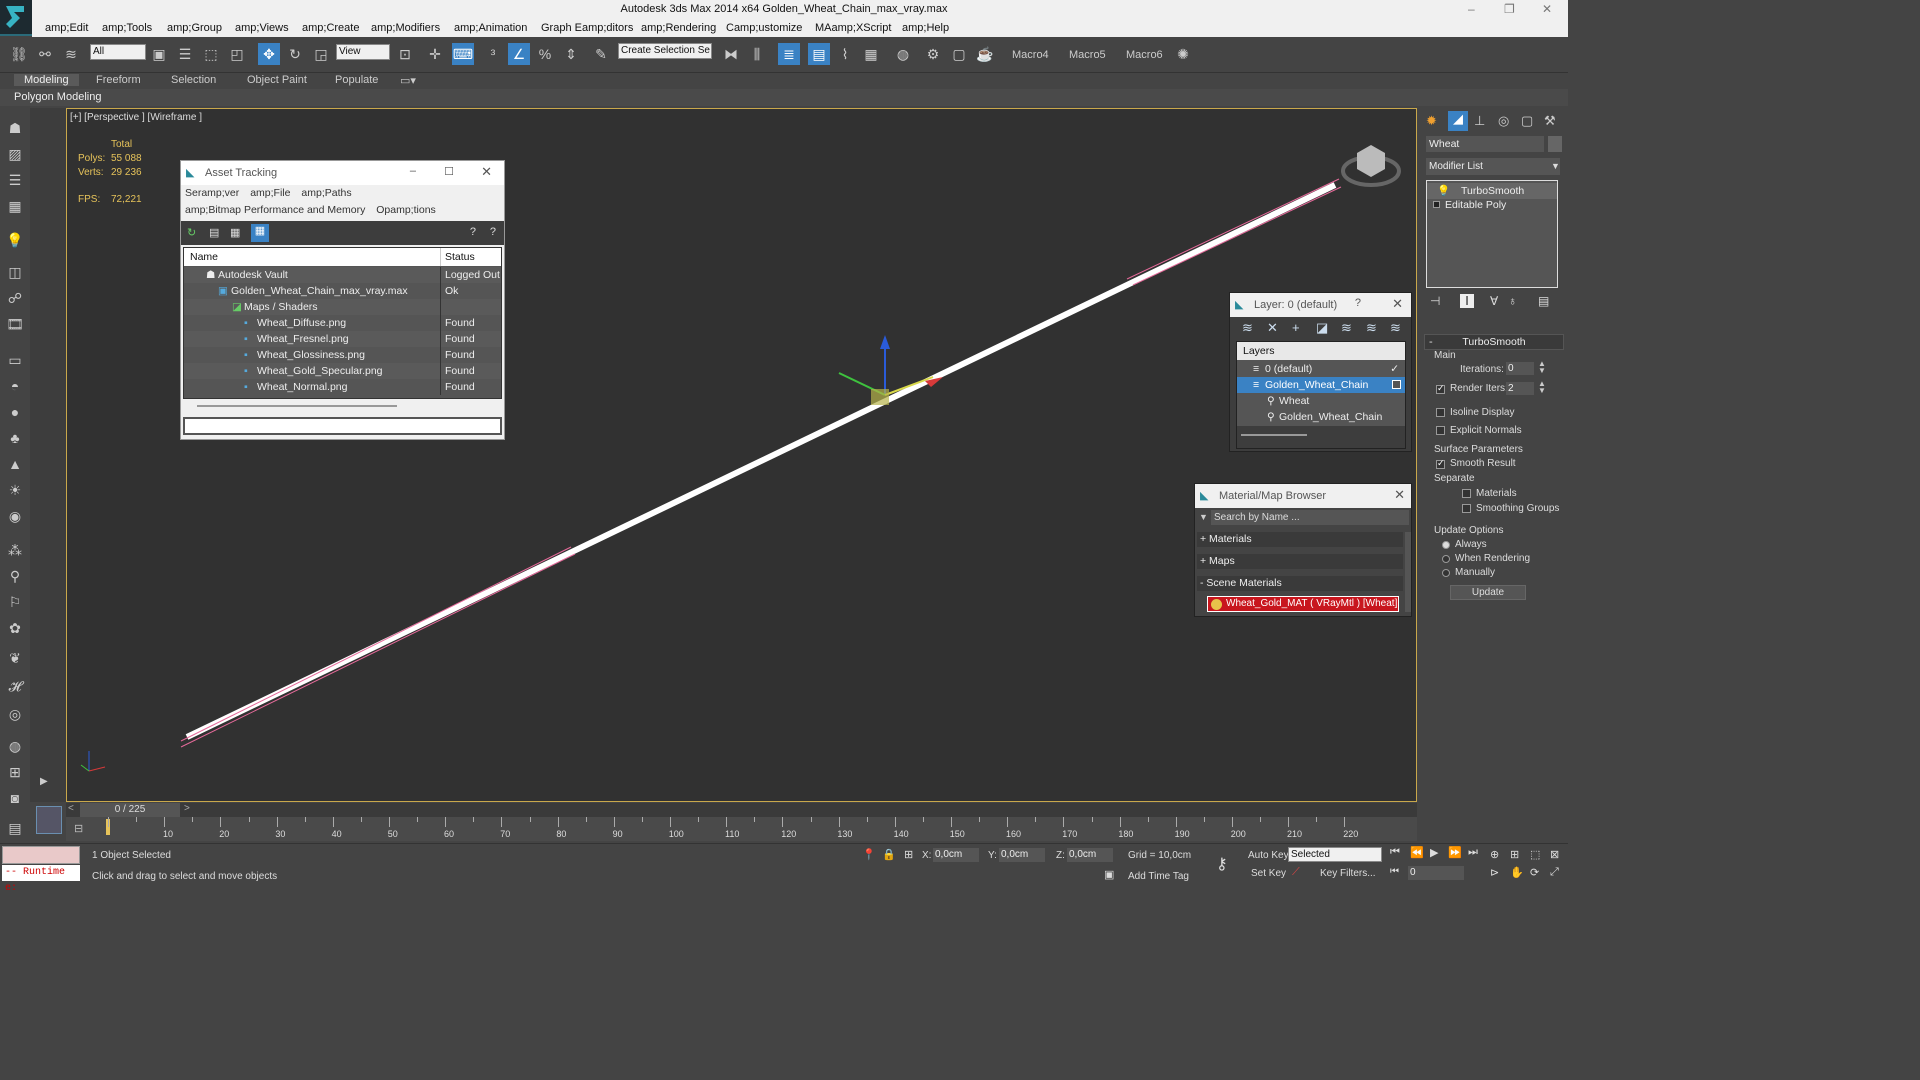 This screenshot has width=1920, height=1080. What do you see at coordinates (1320, 305) in the screenshot?
I see `layer-dialog-titlebar: ◣ Layer: 0 (default) ? ✕` at bounding box center [1320, 305].